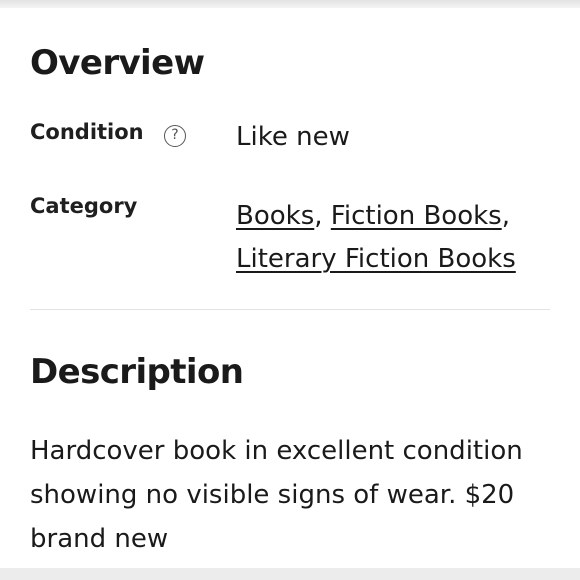  What do you see at coordinates (416, 216) in the screenshot?
I see `category-link-fiction-books: Fiction Books` at bounding box center [416, 216].